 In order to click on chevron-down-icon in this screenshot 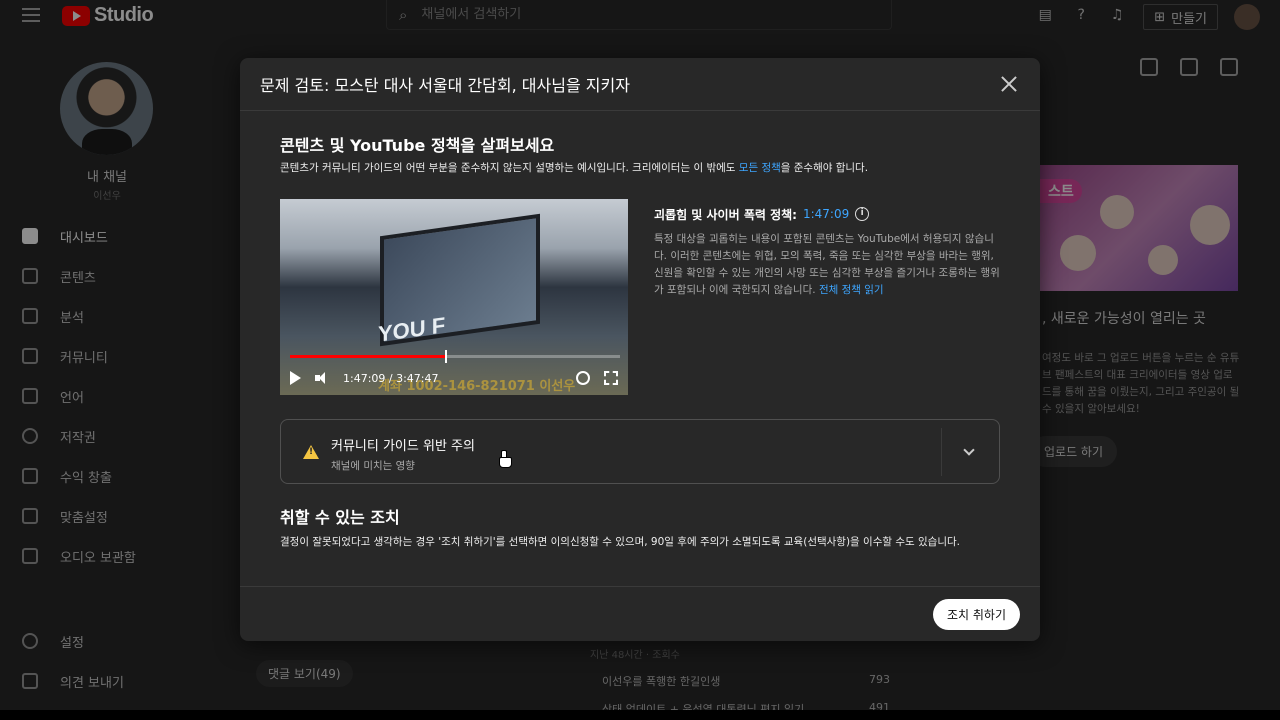, I will do `click(969, 450)`.